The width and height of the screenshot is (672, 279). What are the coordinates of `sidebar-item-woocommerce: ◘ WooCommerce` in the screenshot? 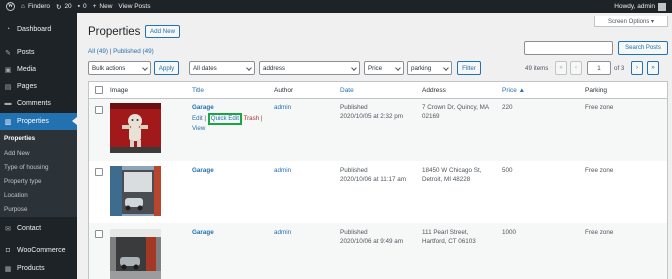 It's located at (38, 250).